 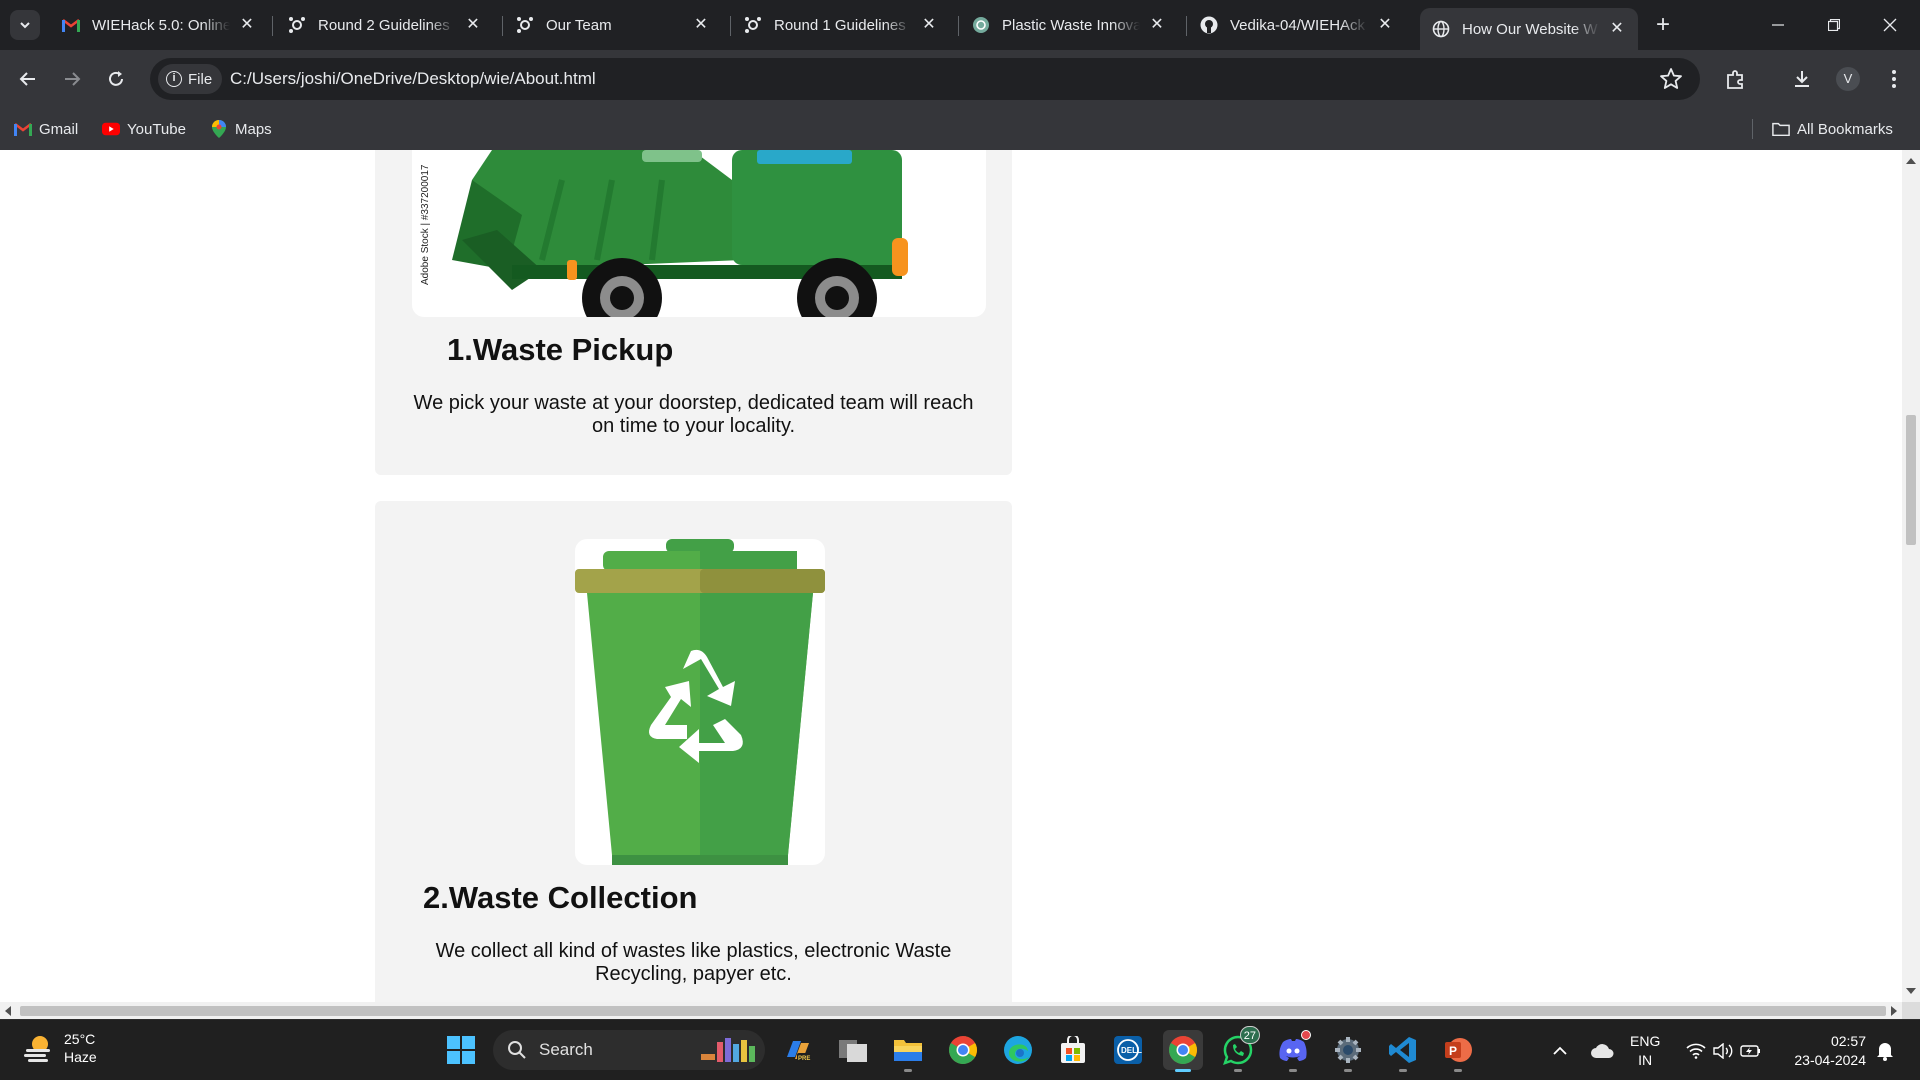 I want to click on bookmark-star-icon, so click(x=1671, y=79).